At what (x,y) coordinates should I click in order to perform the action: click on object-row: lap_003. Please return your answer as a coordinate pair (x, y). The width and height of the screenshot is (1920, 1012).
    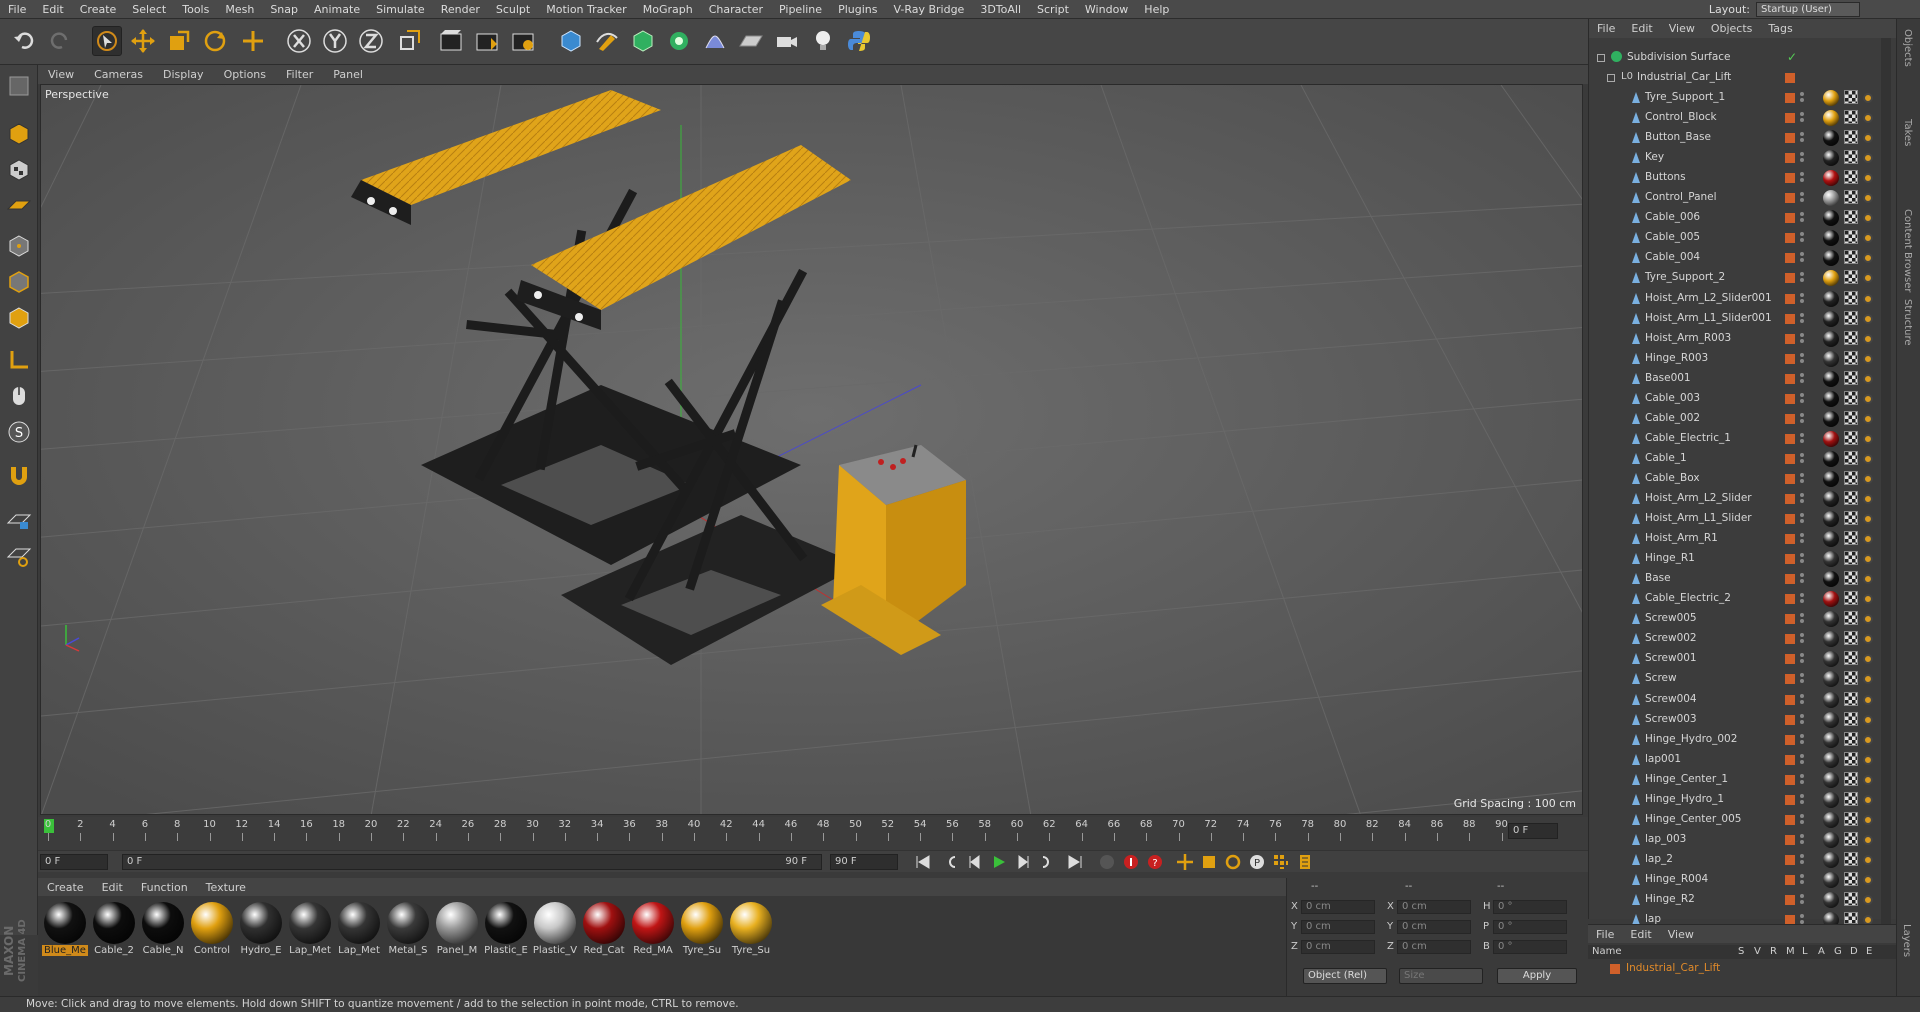
    Looking at the image, I should click on (1743, 840).